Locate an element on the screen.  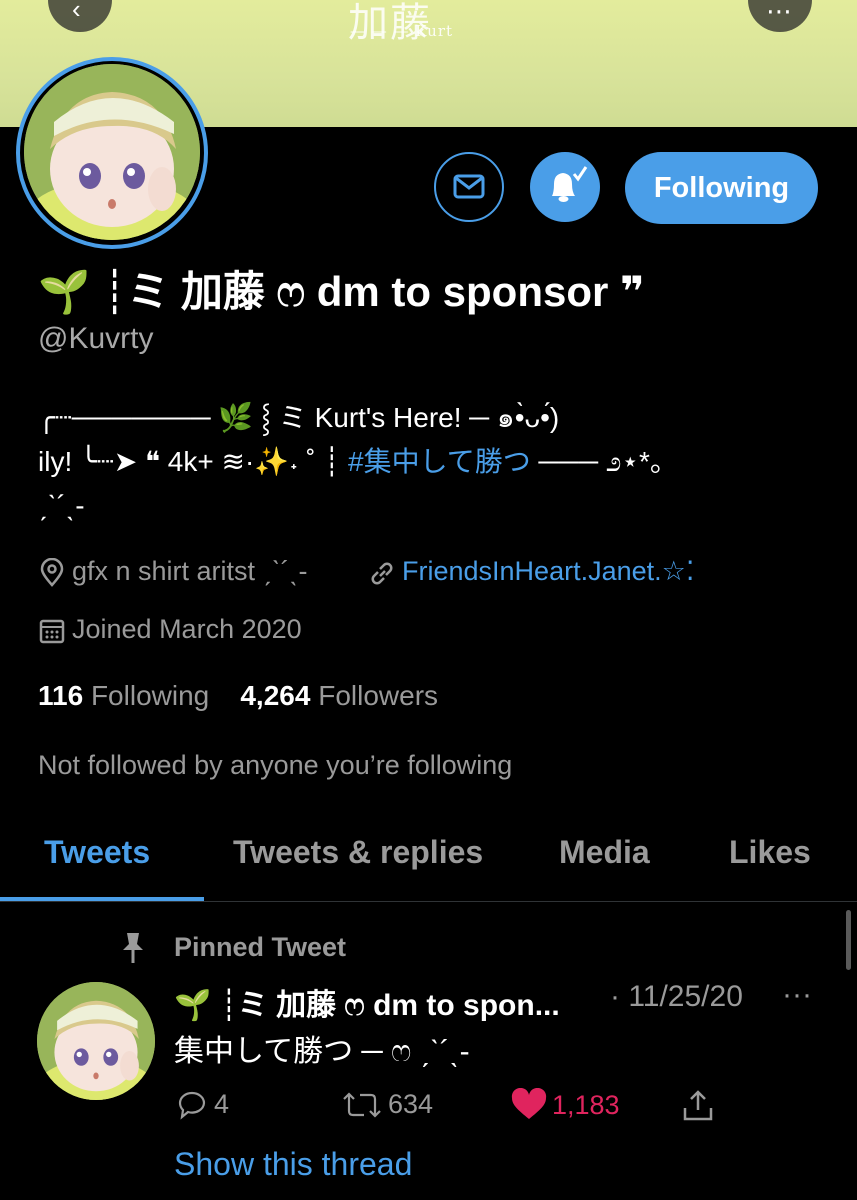
tweet-author-avatar is located at coordinates (96, 1041).